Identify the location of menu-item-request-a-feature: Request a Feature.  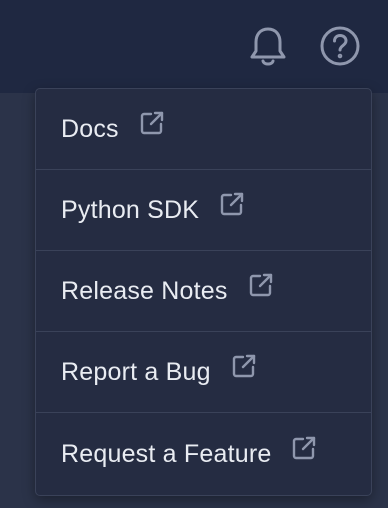
(203, 454).